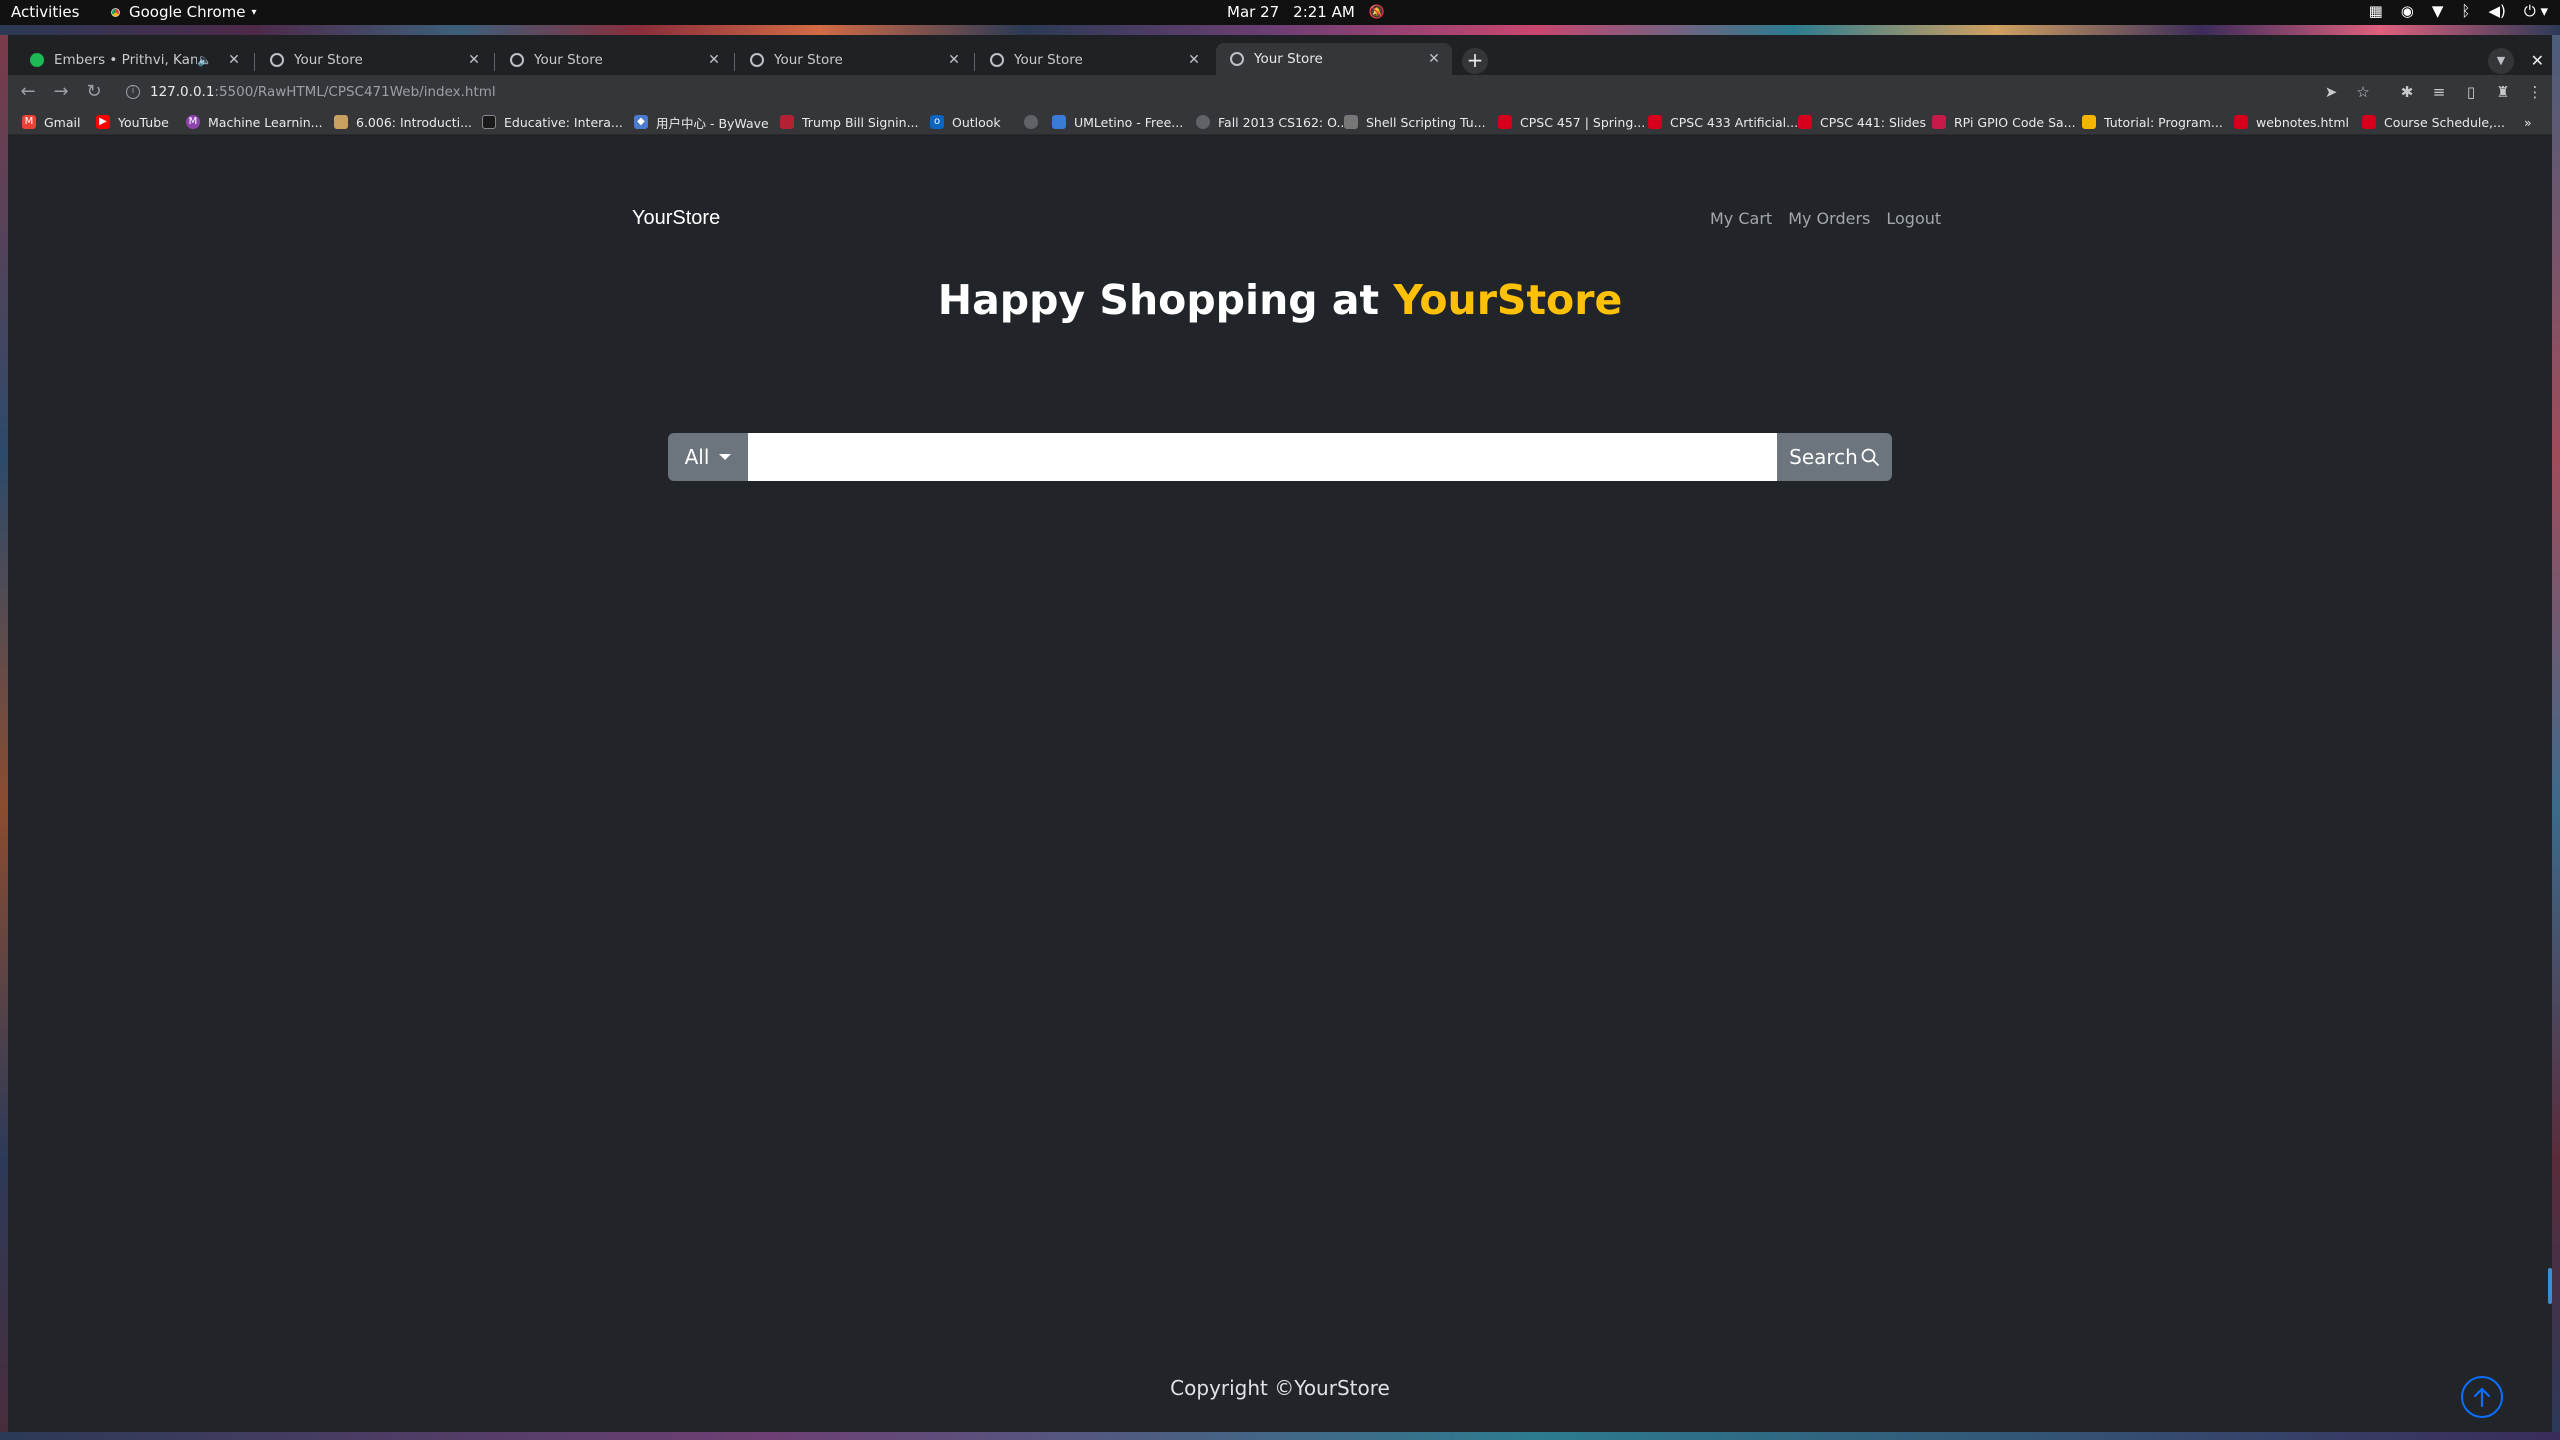 The width and height of the screenshot is (2560, 1440). What do you see at coordinates (2291, 122) in the screenshot?
I see `bookmark-item: webnotes.html` at bounding box center [2291, 122].